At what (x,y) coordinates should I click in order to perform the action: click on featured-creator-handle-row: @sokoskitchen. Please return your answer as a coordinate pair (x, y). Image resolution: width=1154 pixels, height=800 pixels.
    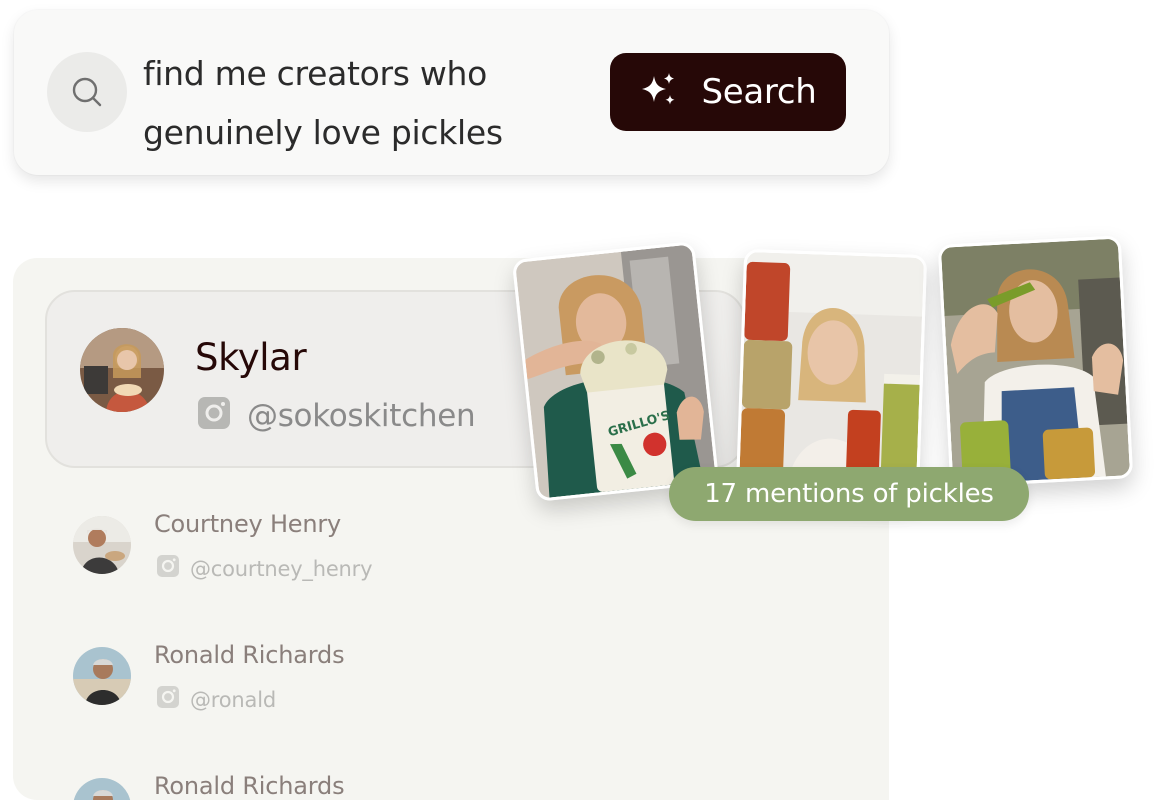
    Looking at the image, I should click on (336, 415).